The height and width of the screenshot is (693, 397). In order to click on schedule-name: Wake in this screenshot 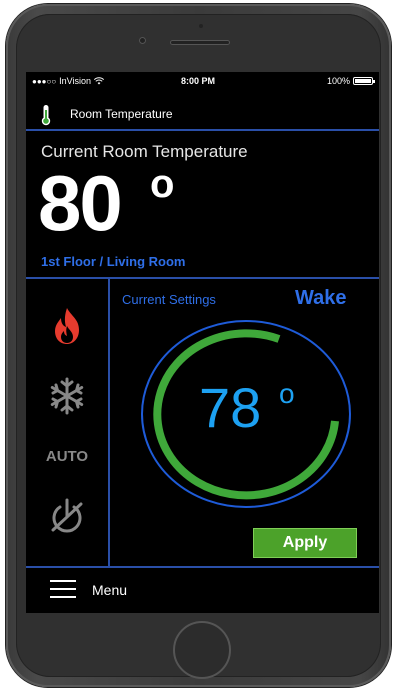, I will do `click(321, 298)`.